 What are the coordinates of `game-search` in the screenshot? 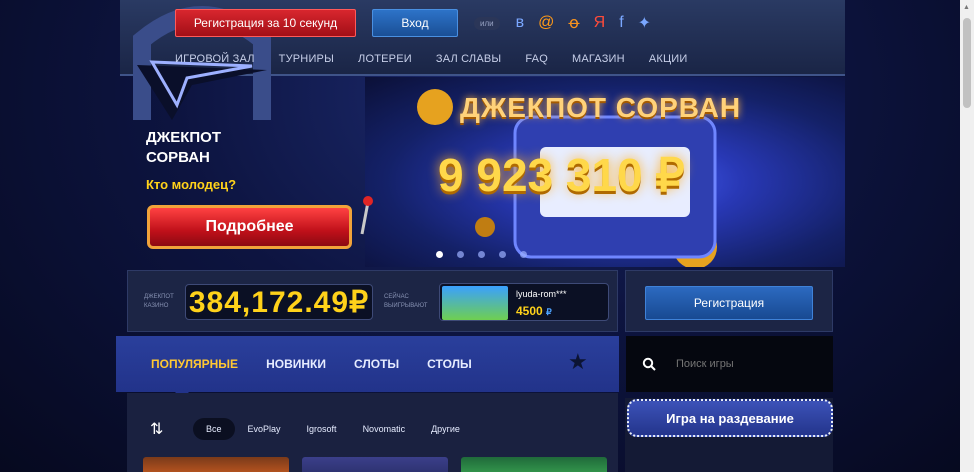 It's located at (729, 364).